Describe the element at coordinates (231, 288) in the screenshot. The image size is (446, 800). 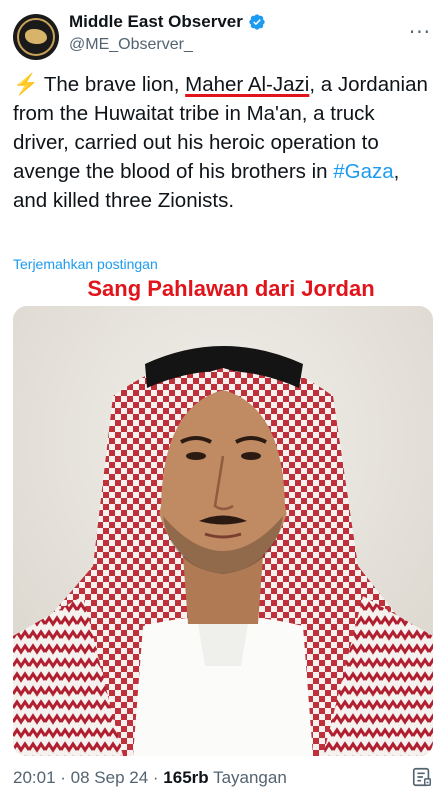
I see `overlay-caption: Sang Pahlawan dari Jordan` at that location.